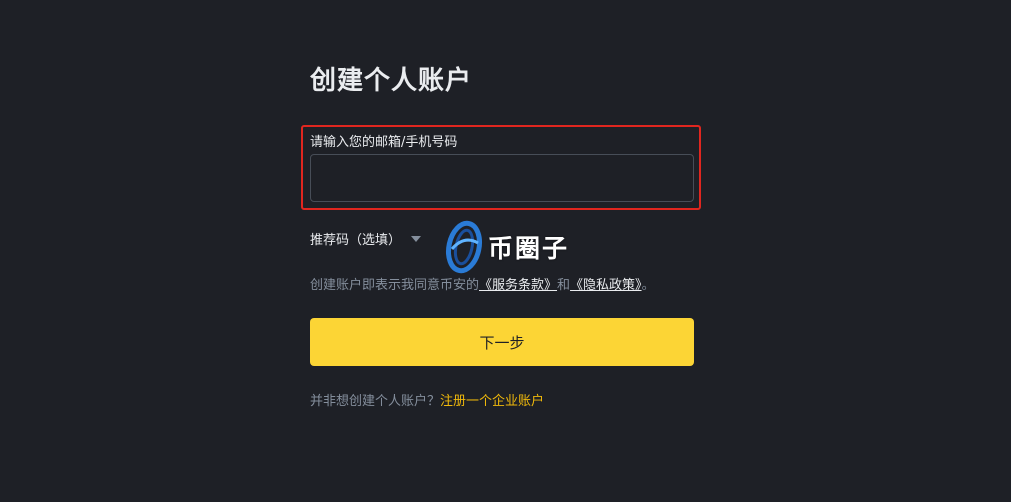 The image size is (1011, 502). What do you see at coordinates (356, 240) in the screenshot?
I see `referral-code-label: 推荐码（选填）` at bounding box center [356, 240].